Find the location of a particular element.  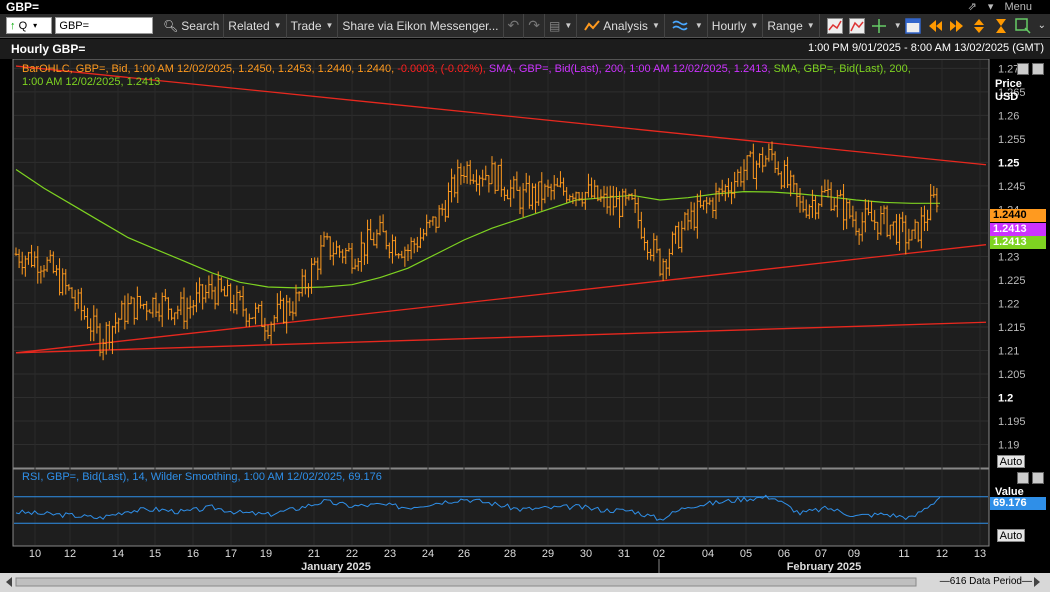

quote-label: Q is located at coordinates (23, 25).